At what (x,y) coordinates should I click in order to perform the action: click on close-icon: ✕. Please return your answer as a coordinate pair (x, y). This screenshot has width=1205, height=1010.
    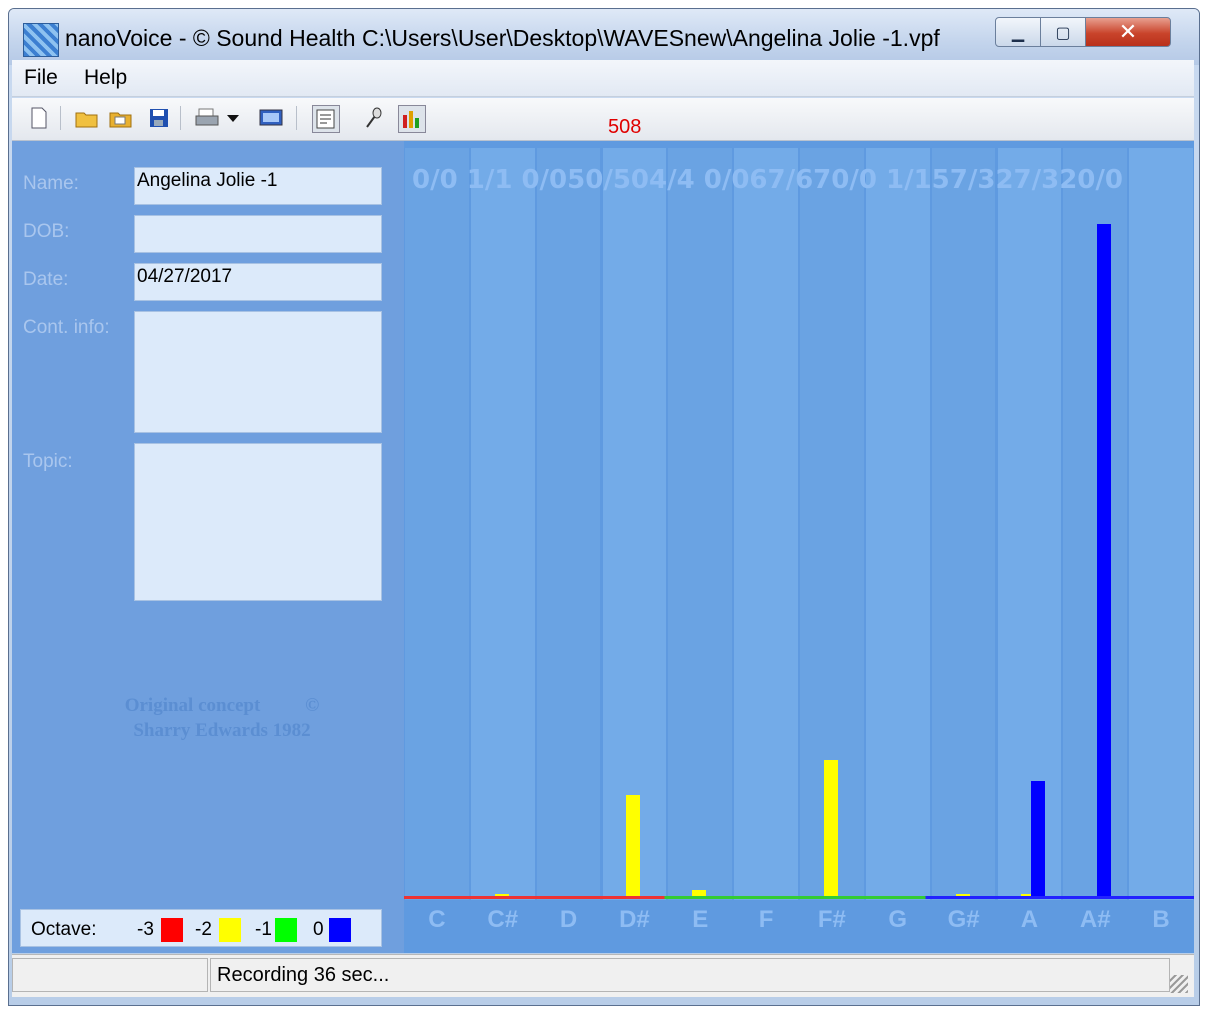
    Looking at the image, I should click on (1128, 32).